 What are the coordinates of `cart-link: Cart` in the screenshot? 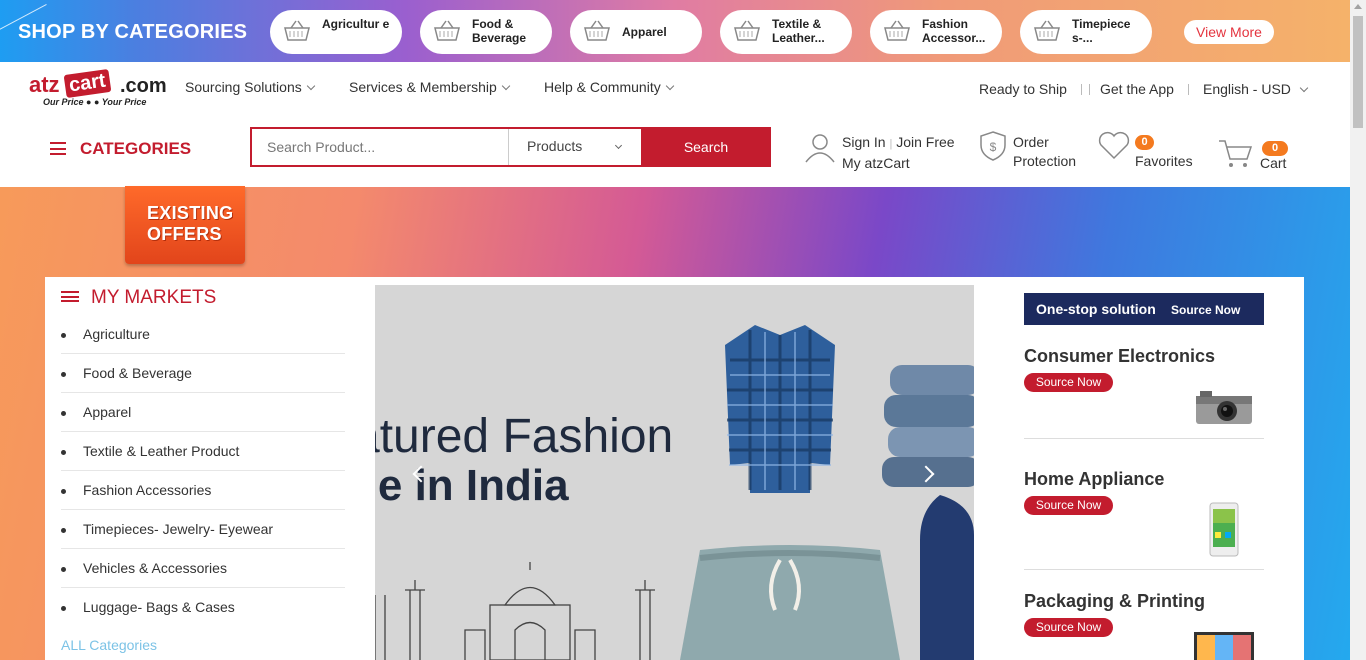 It's located at (1273, 163).